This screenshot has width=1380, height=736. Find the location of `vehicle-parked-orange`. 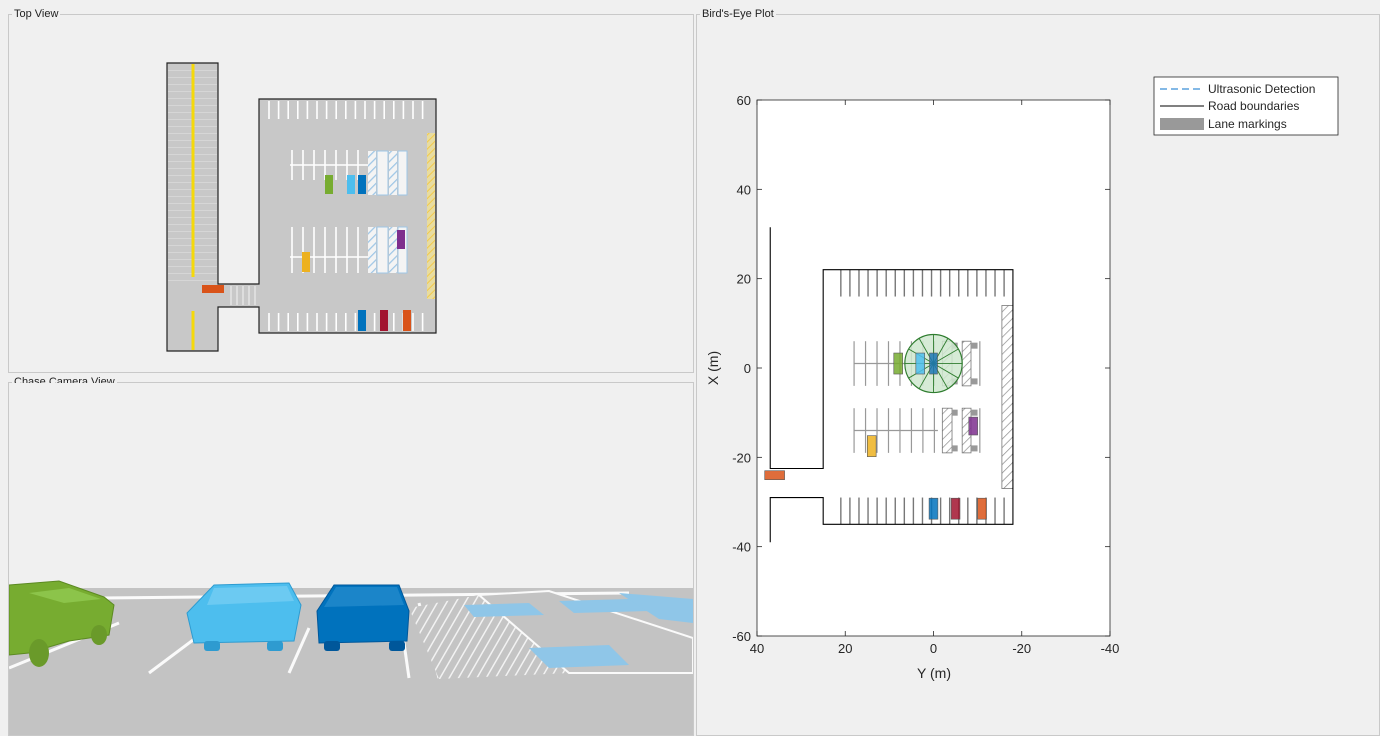

vehicle-parked-orange is located at coordinates (982, 508).